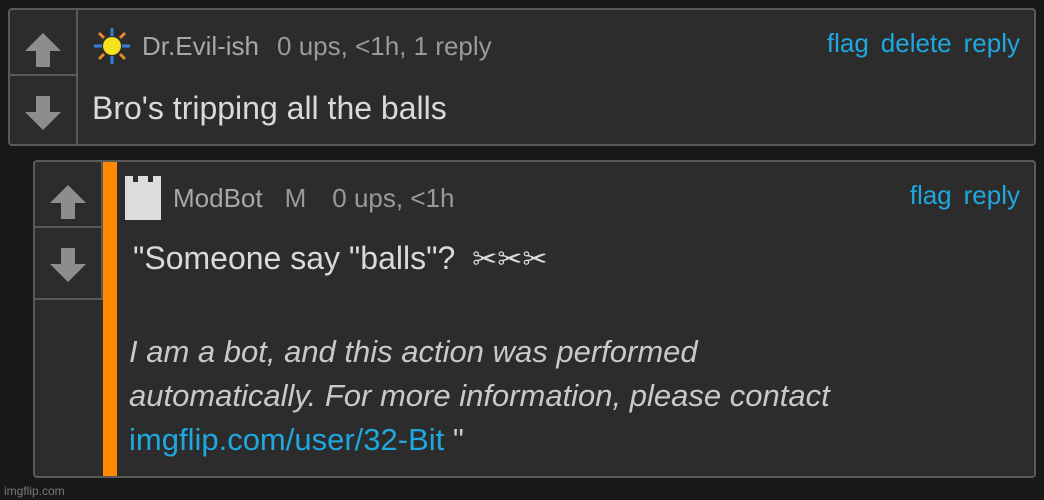  Describe the element at coordinates (269, 108) in the screenshot. I see `comment-text: Bro's tripping all the balls` at that location.